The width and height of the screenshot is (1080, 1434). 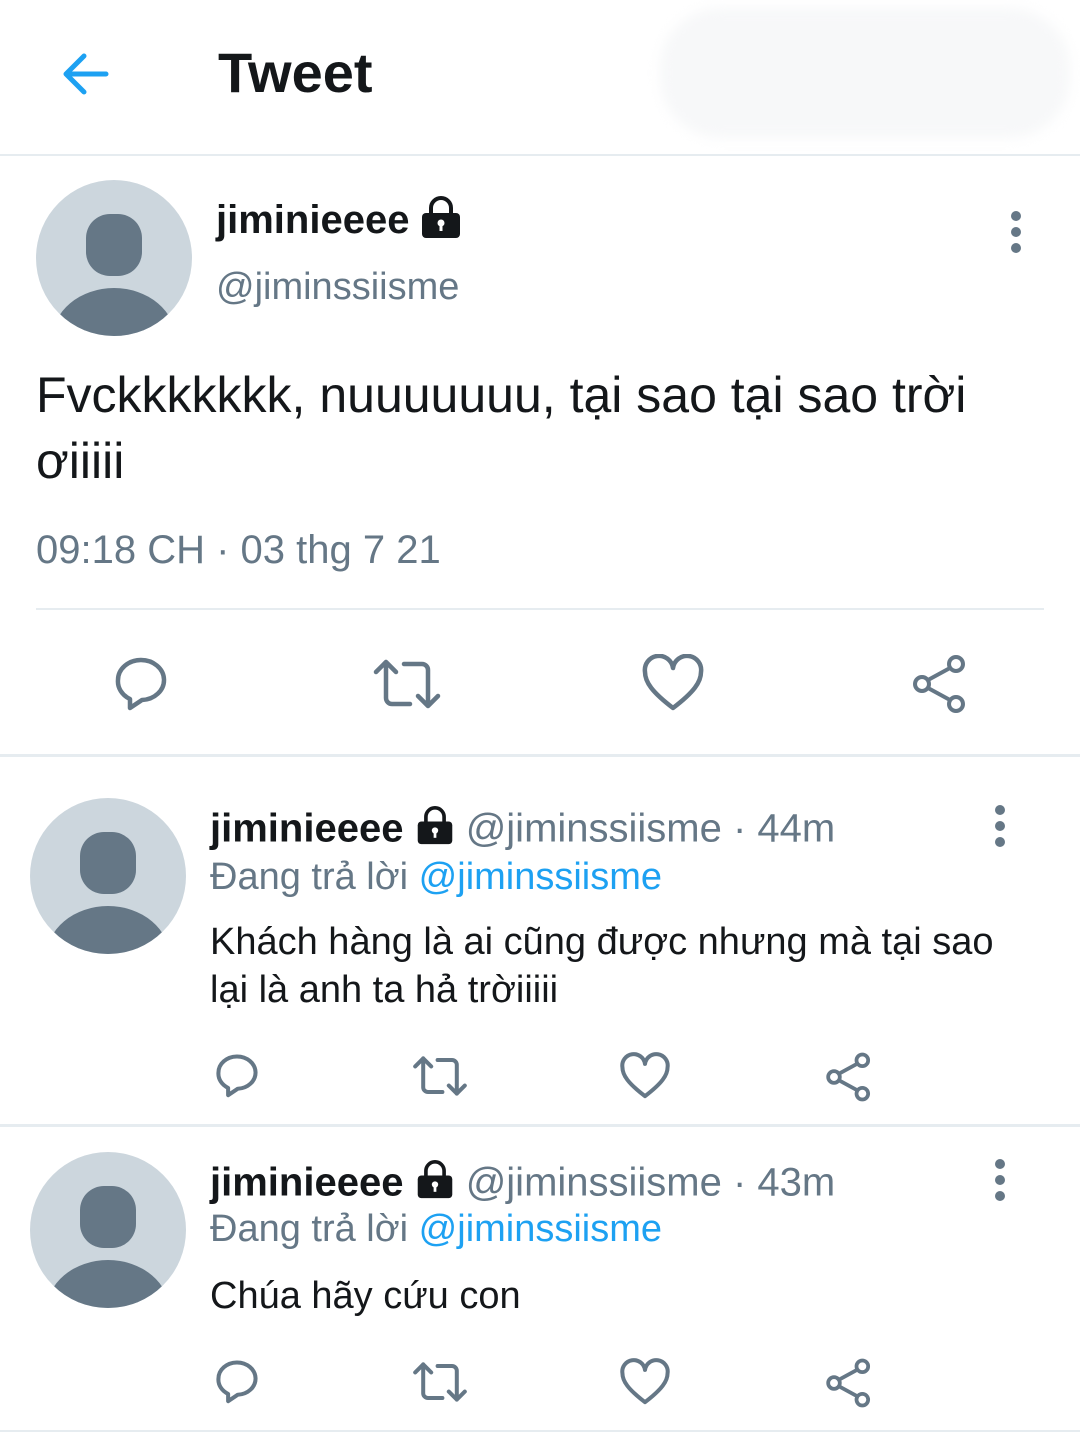 I want to click on reply-header: jiminieeee @jiminssiisme · 44m, so click(x=522, y=831).